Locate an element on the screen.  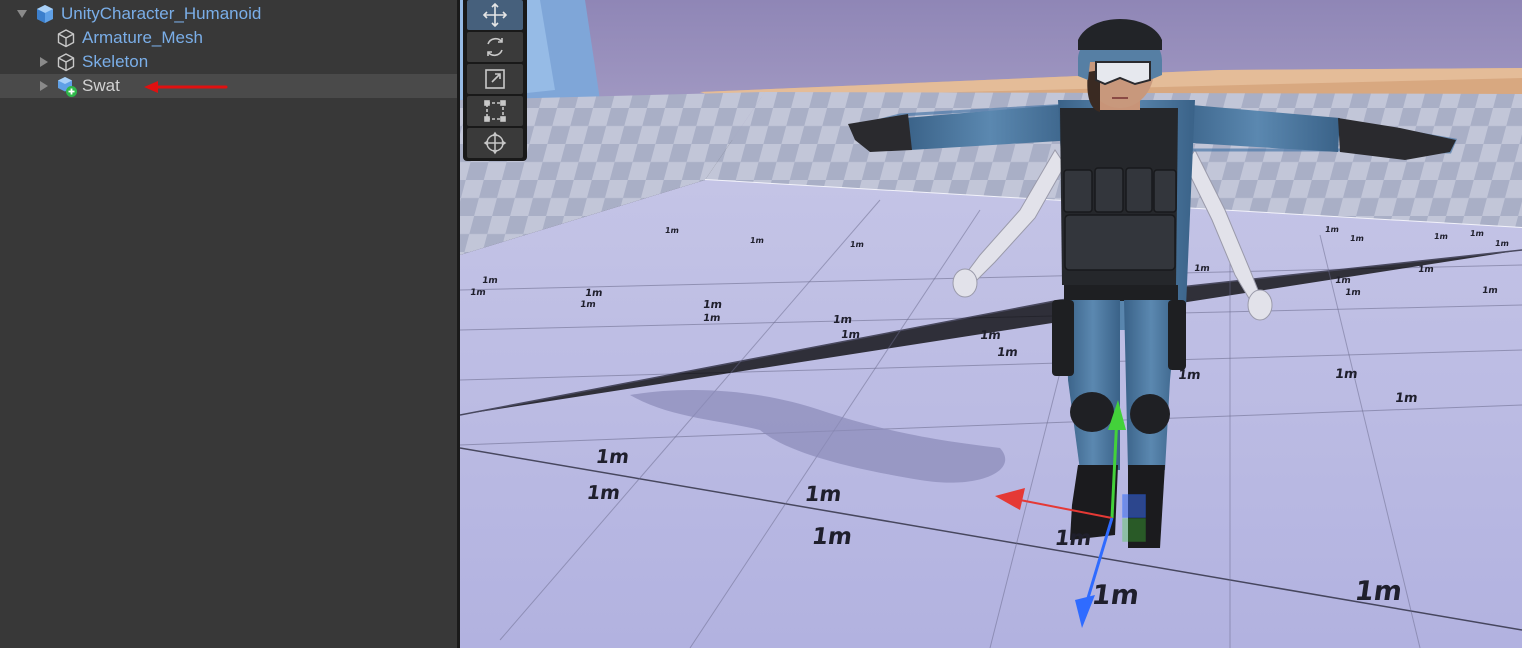
scene-tools-overlay is located at coordinates (495, 80).